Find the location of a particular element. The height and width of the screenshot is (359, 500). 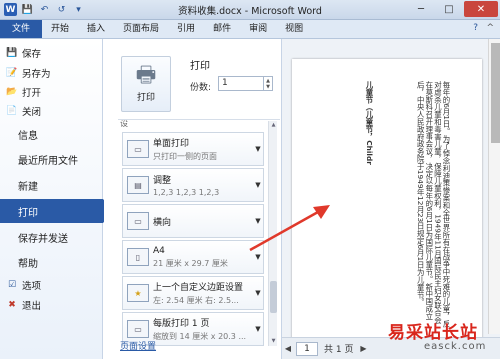

previous-page-icon: ◀ is located at coordinates (288, 348).